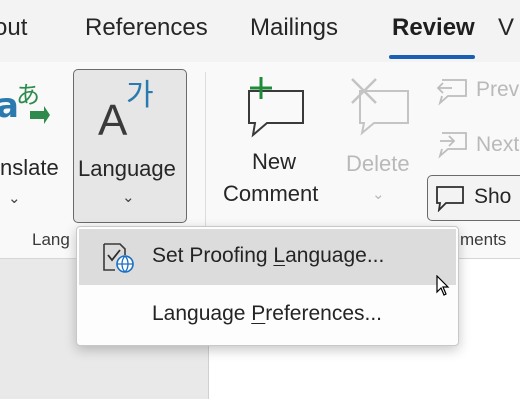 The height and width of the screenshot is (399, 520). I want to click on active-tab-indicator, so click(432, 57).